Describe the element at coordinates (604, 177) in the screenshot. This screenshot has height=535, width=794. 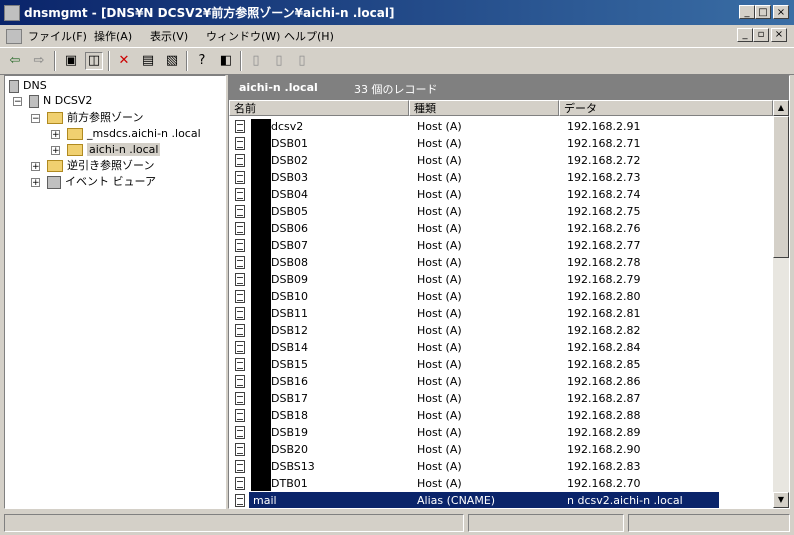
I see `cell-data: 192.168.2.73` at that location.